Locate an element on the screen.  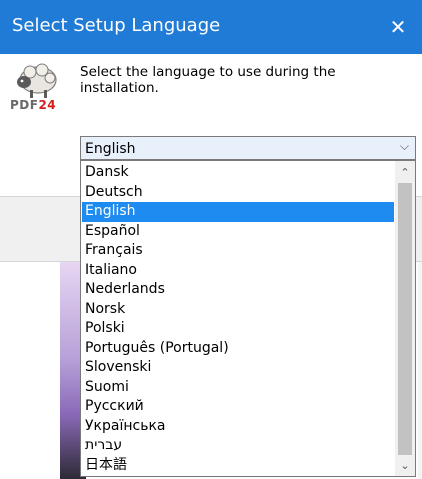
scrollbar-thumb is located at coordinates (405, 319).